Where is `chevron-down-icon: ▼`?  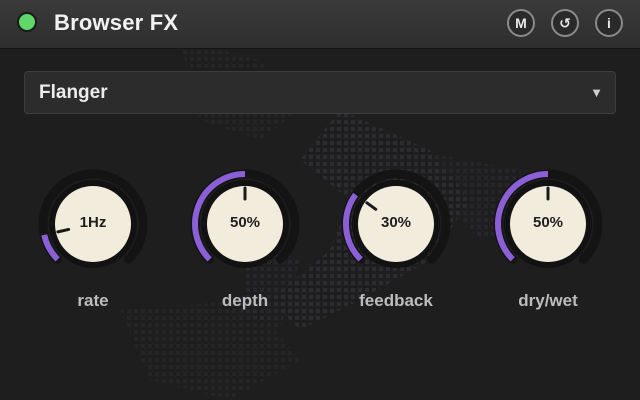
chevron-down-icon: ▼ is located at coordinates (596, 92).